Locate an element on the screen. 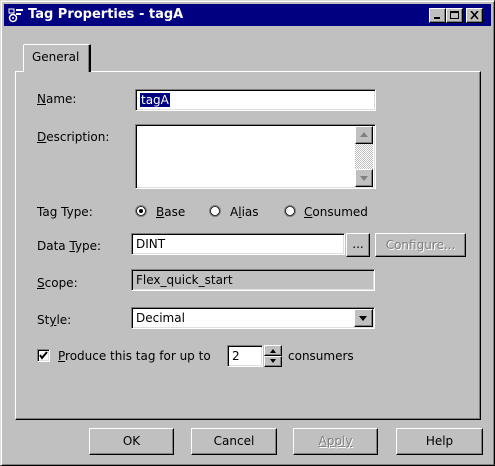 The height and width of the screenshot is (466, 495). apply-button: Apply is located at coordinates (335, 441).